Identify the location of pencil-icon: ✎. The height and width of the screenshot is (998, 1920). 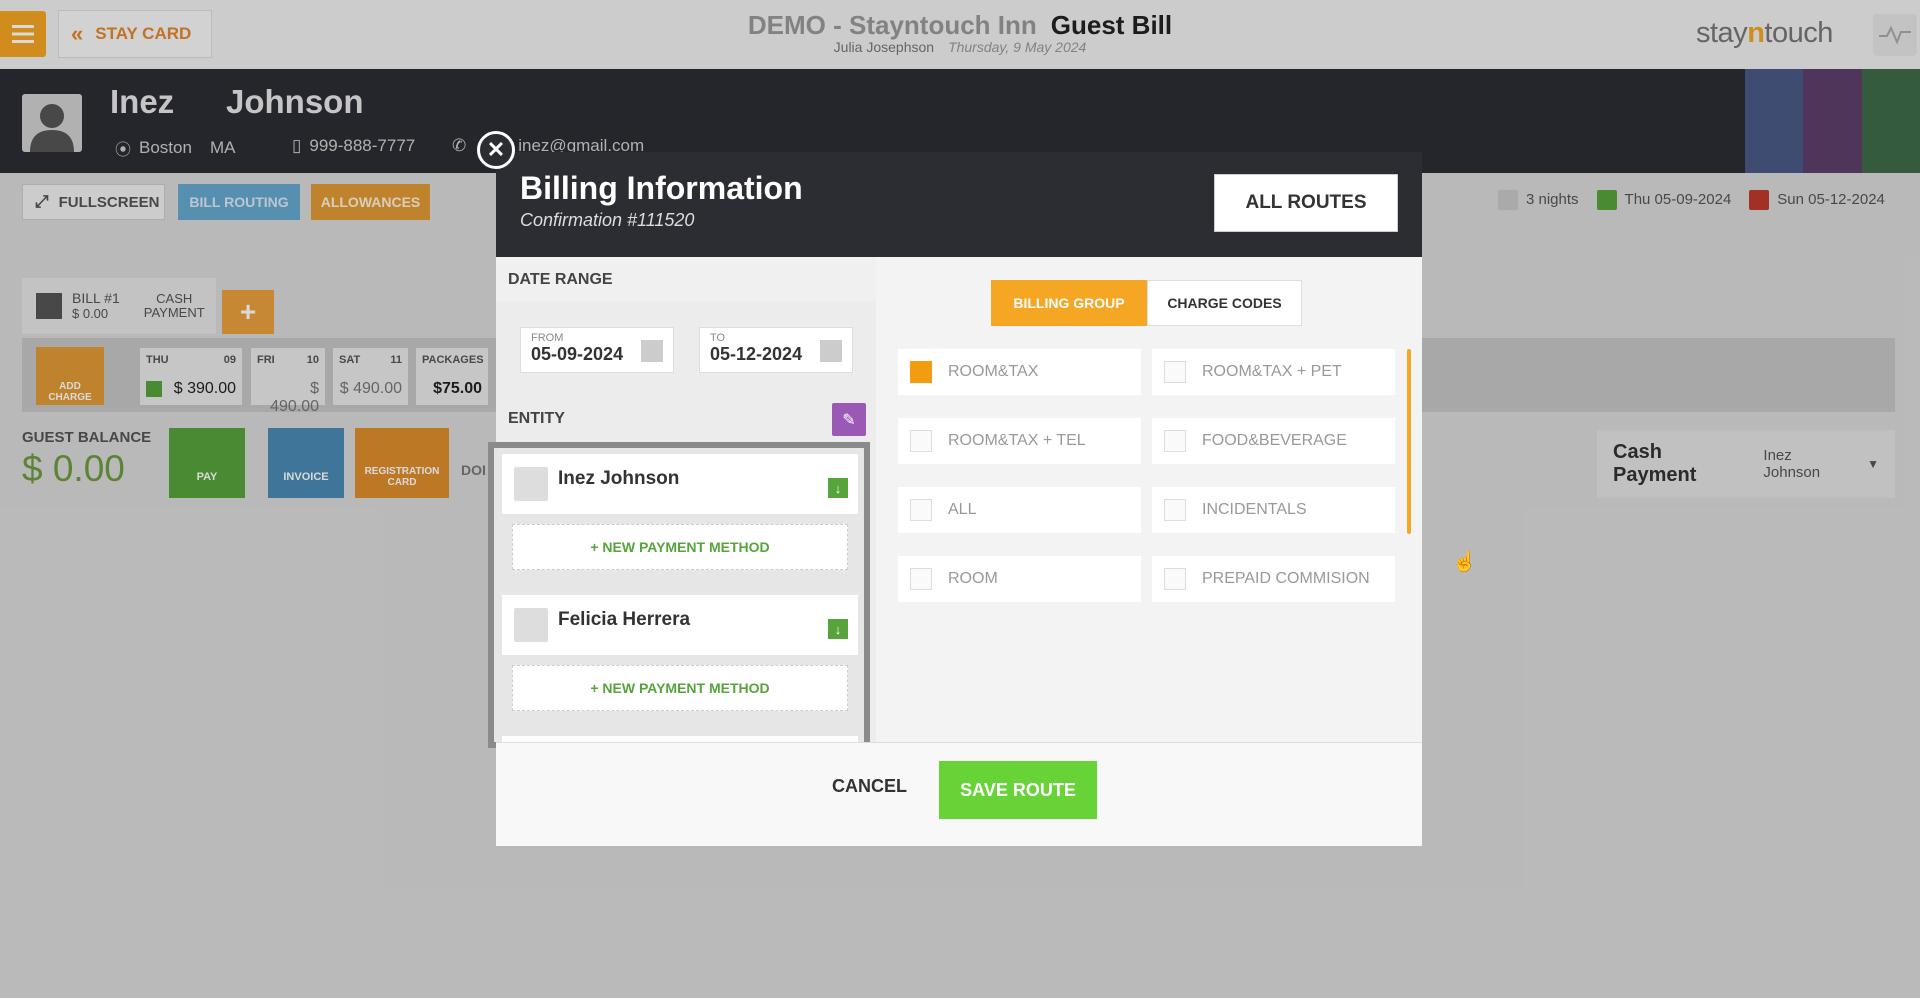
(849, 420).